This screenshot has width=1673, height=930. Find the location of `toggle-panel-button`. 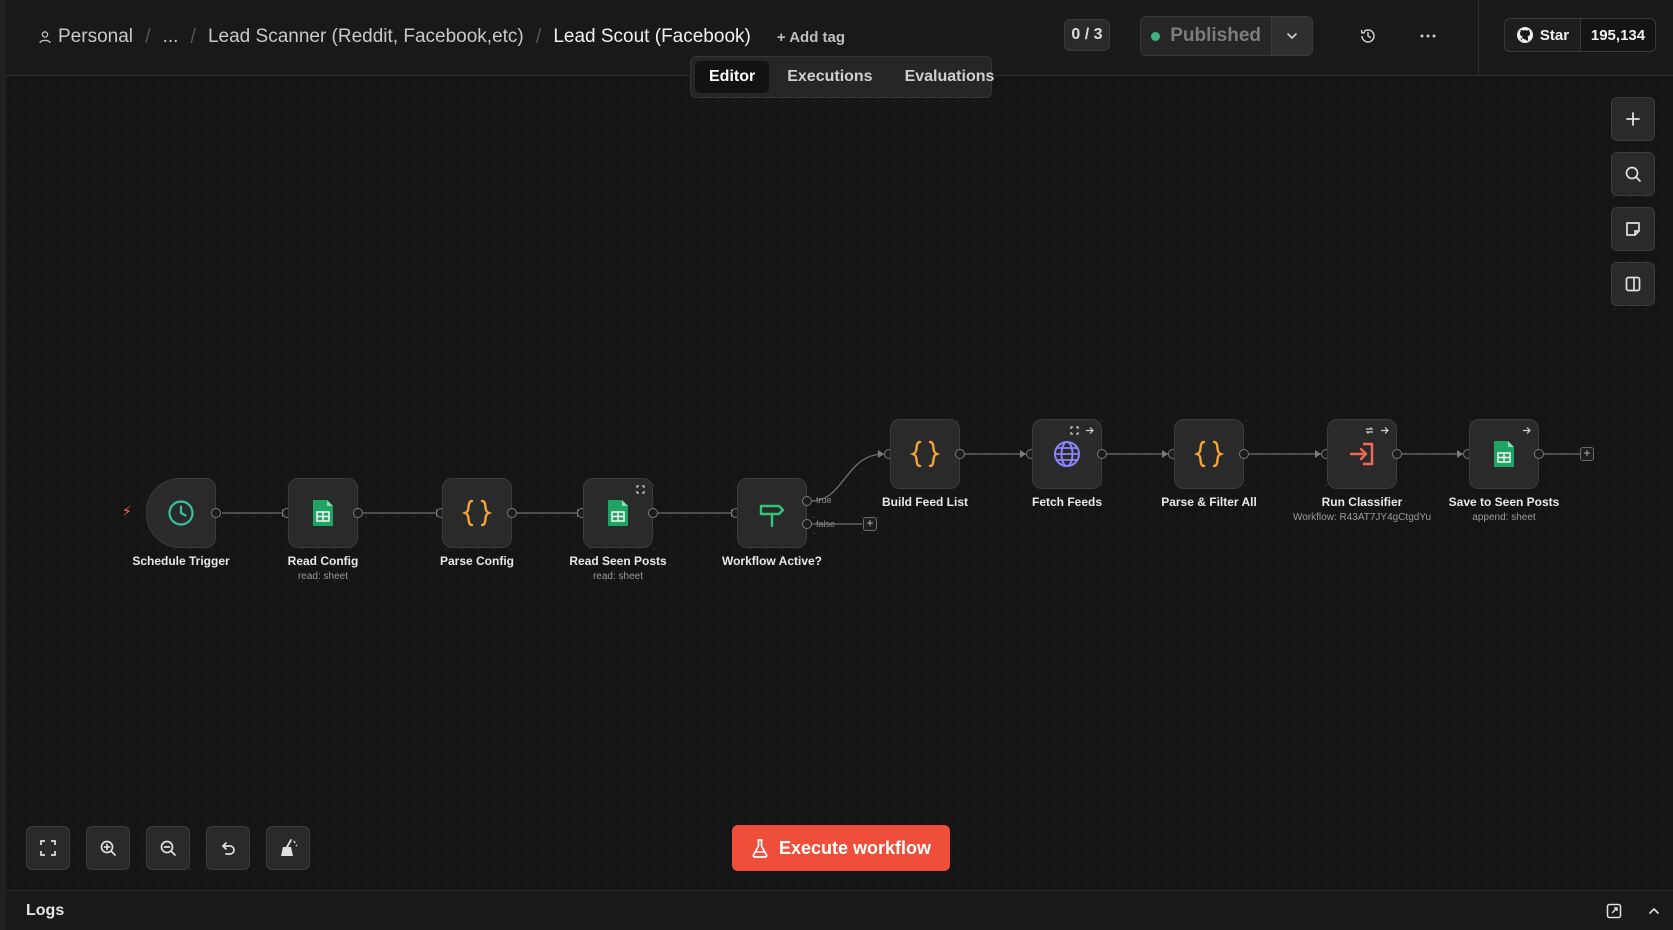

toggle-panel-button is located at coordinates (1633, 284).